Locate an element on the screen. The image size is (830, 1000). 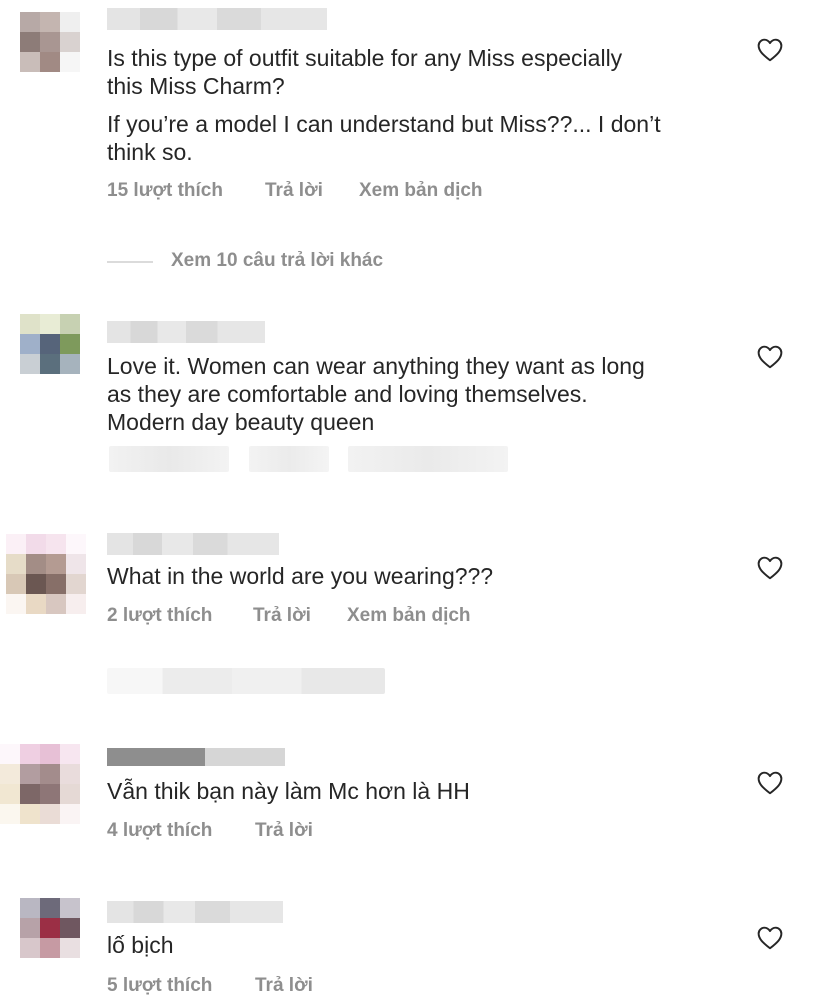
reply-button-blurred is located at coordinates (289, 459).